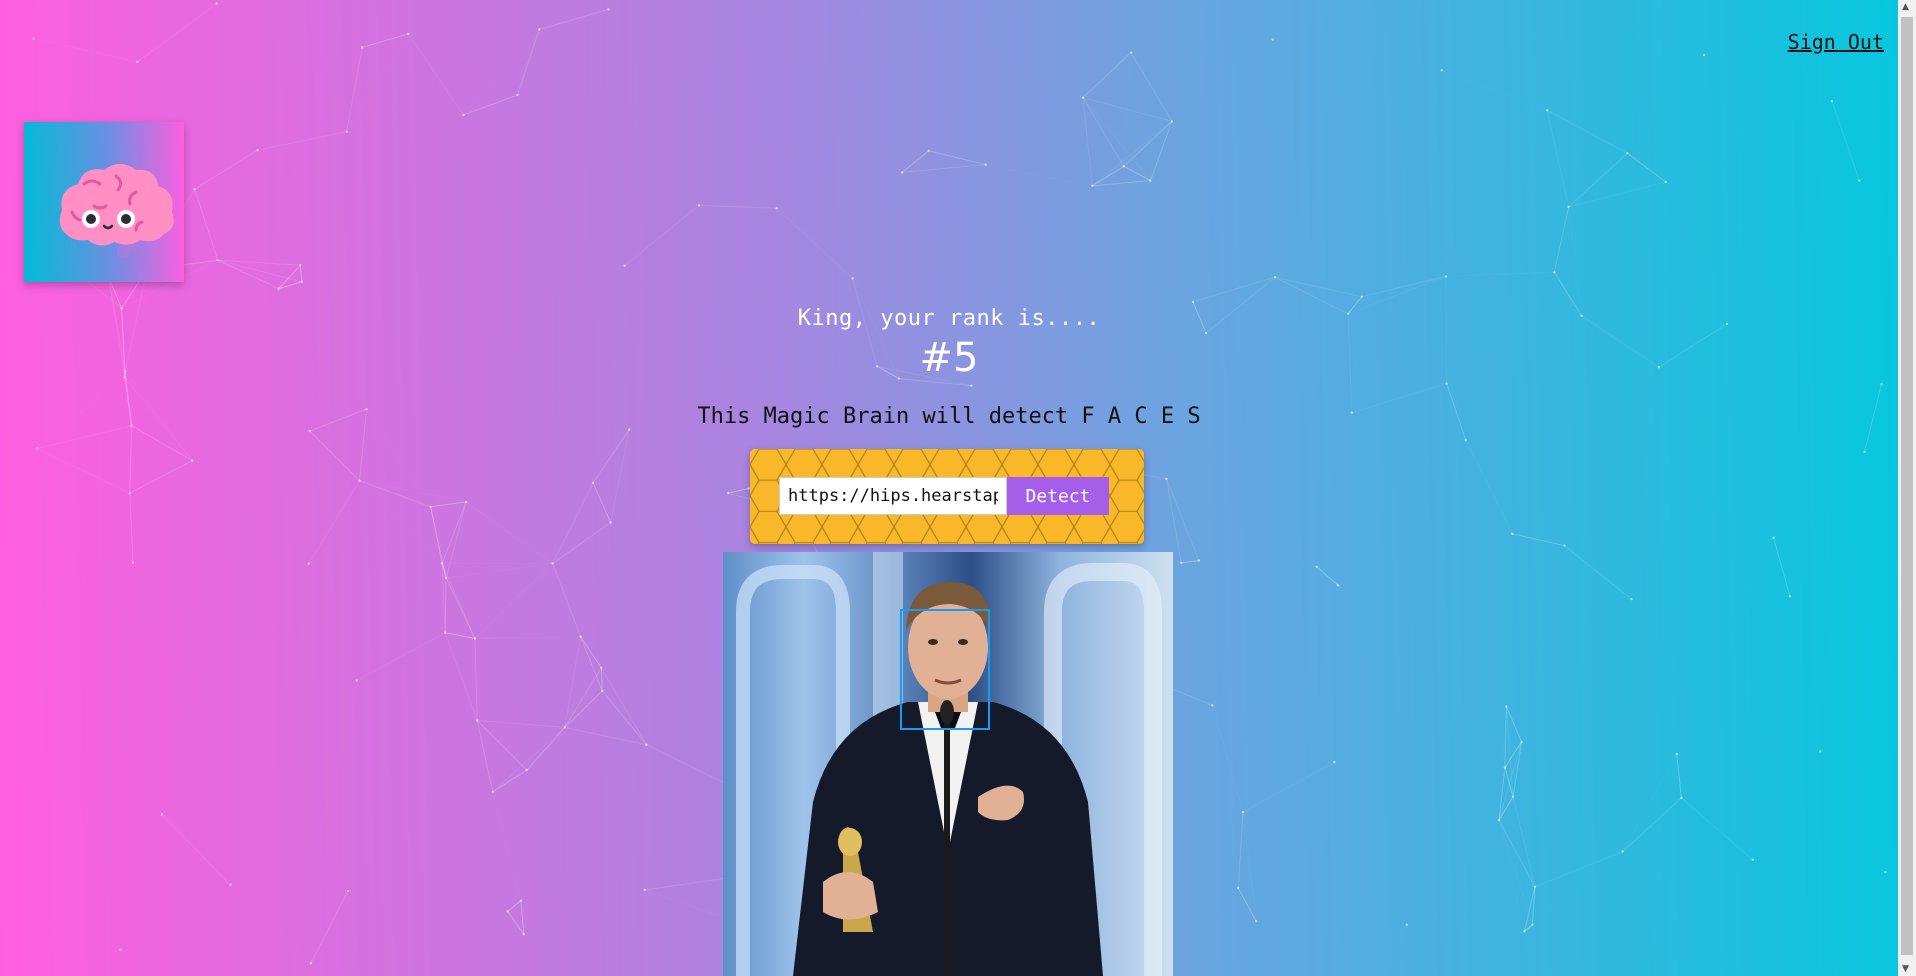 This screenshot has height=976, width=1916. I want to click on rank-section: King, your rank is.... #5, so click(949, 343).